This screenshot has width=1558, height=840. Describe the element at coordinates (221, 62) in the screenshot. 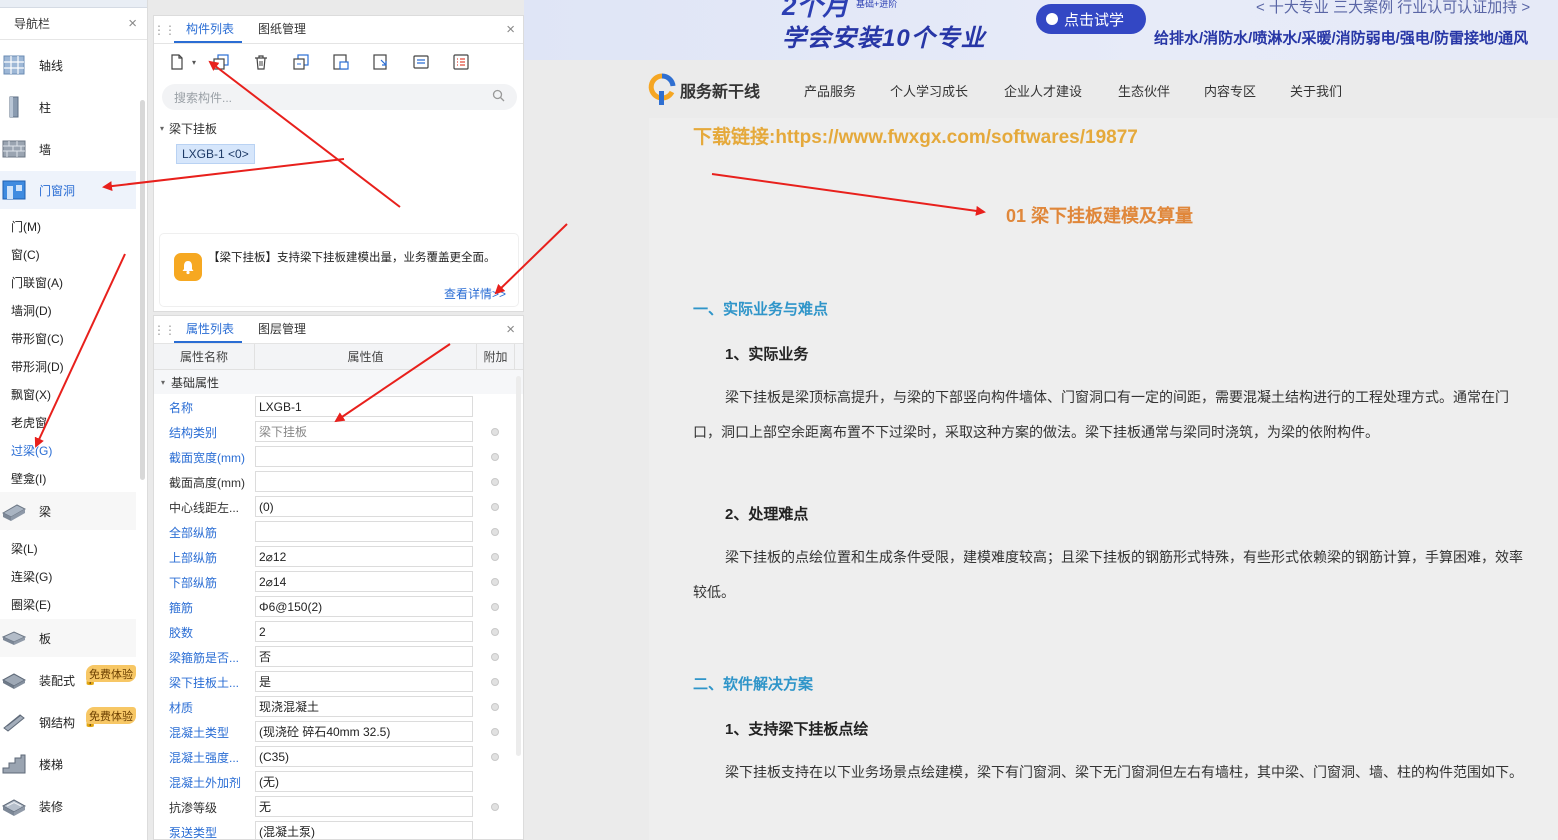

I see `copy-button` at that location.